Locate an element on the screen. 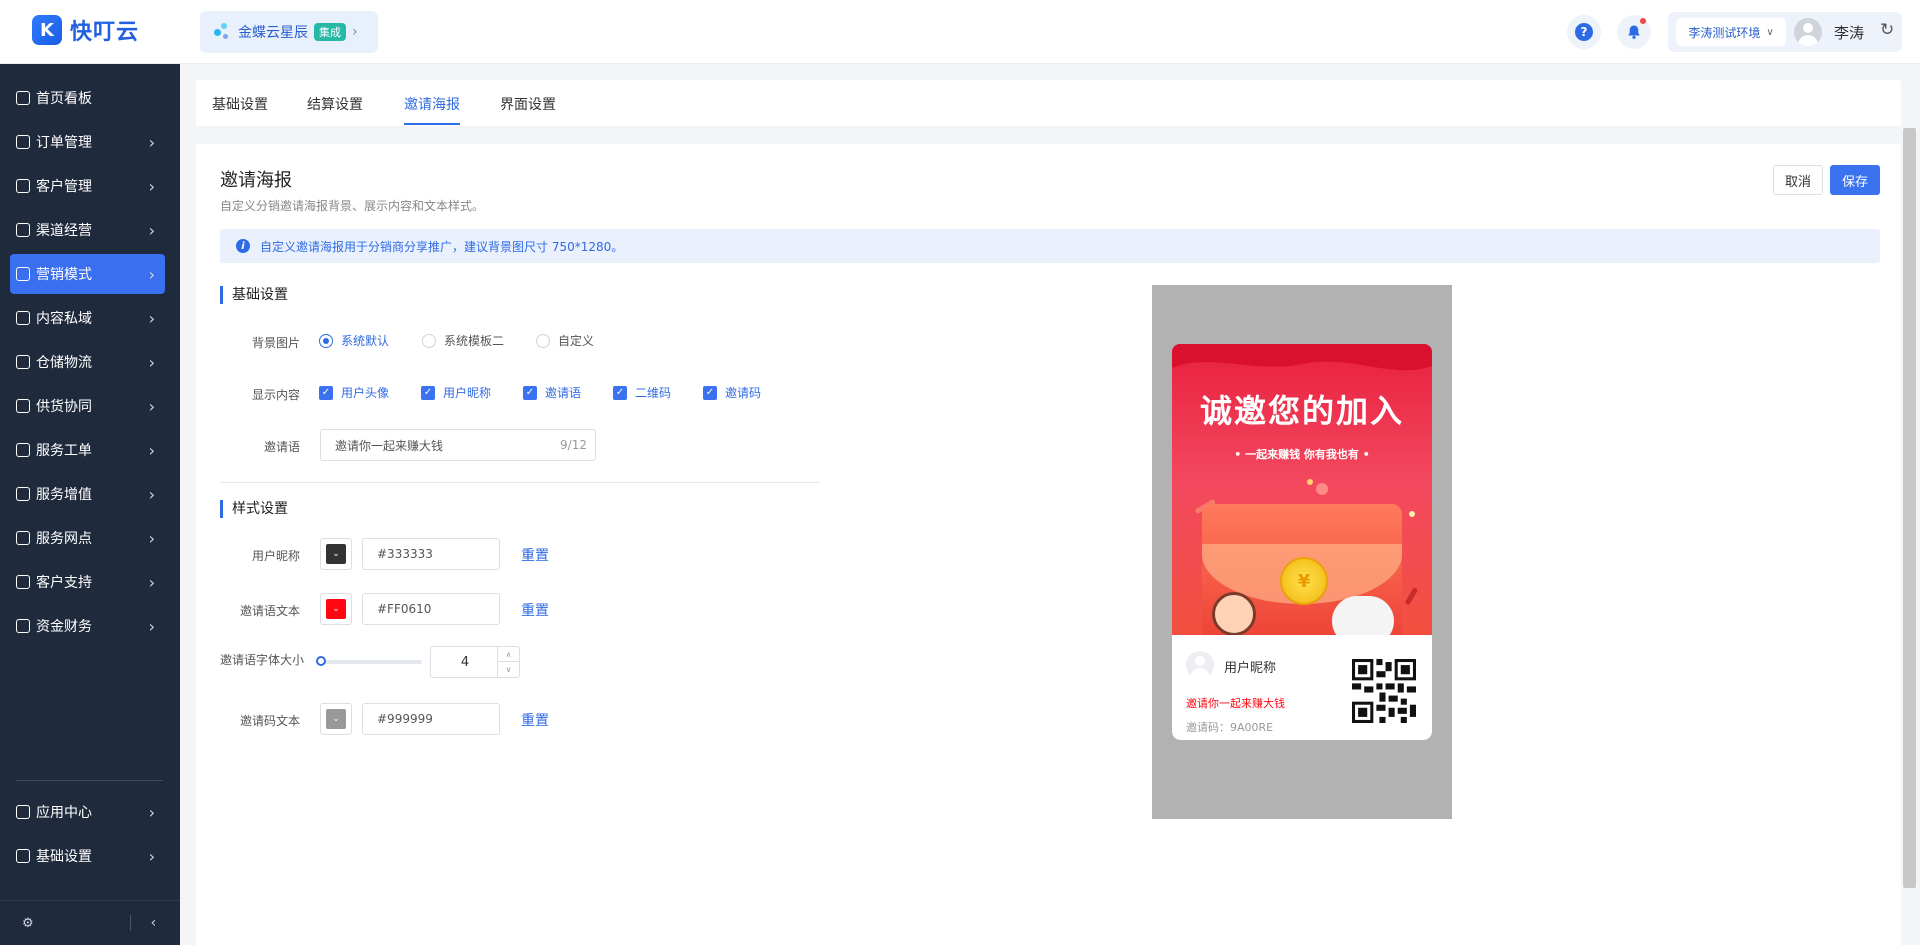  sidebar-item: 内容私域 › is located at coordinates (87, 318).